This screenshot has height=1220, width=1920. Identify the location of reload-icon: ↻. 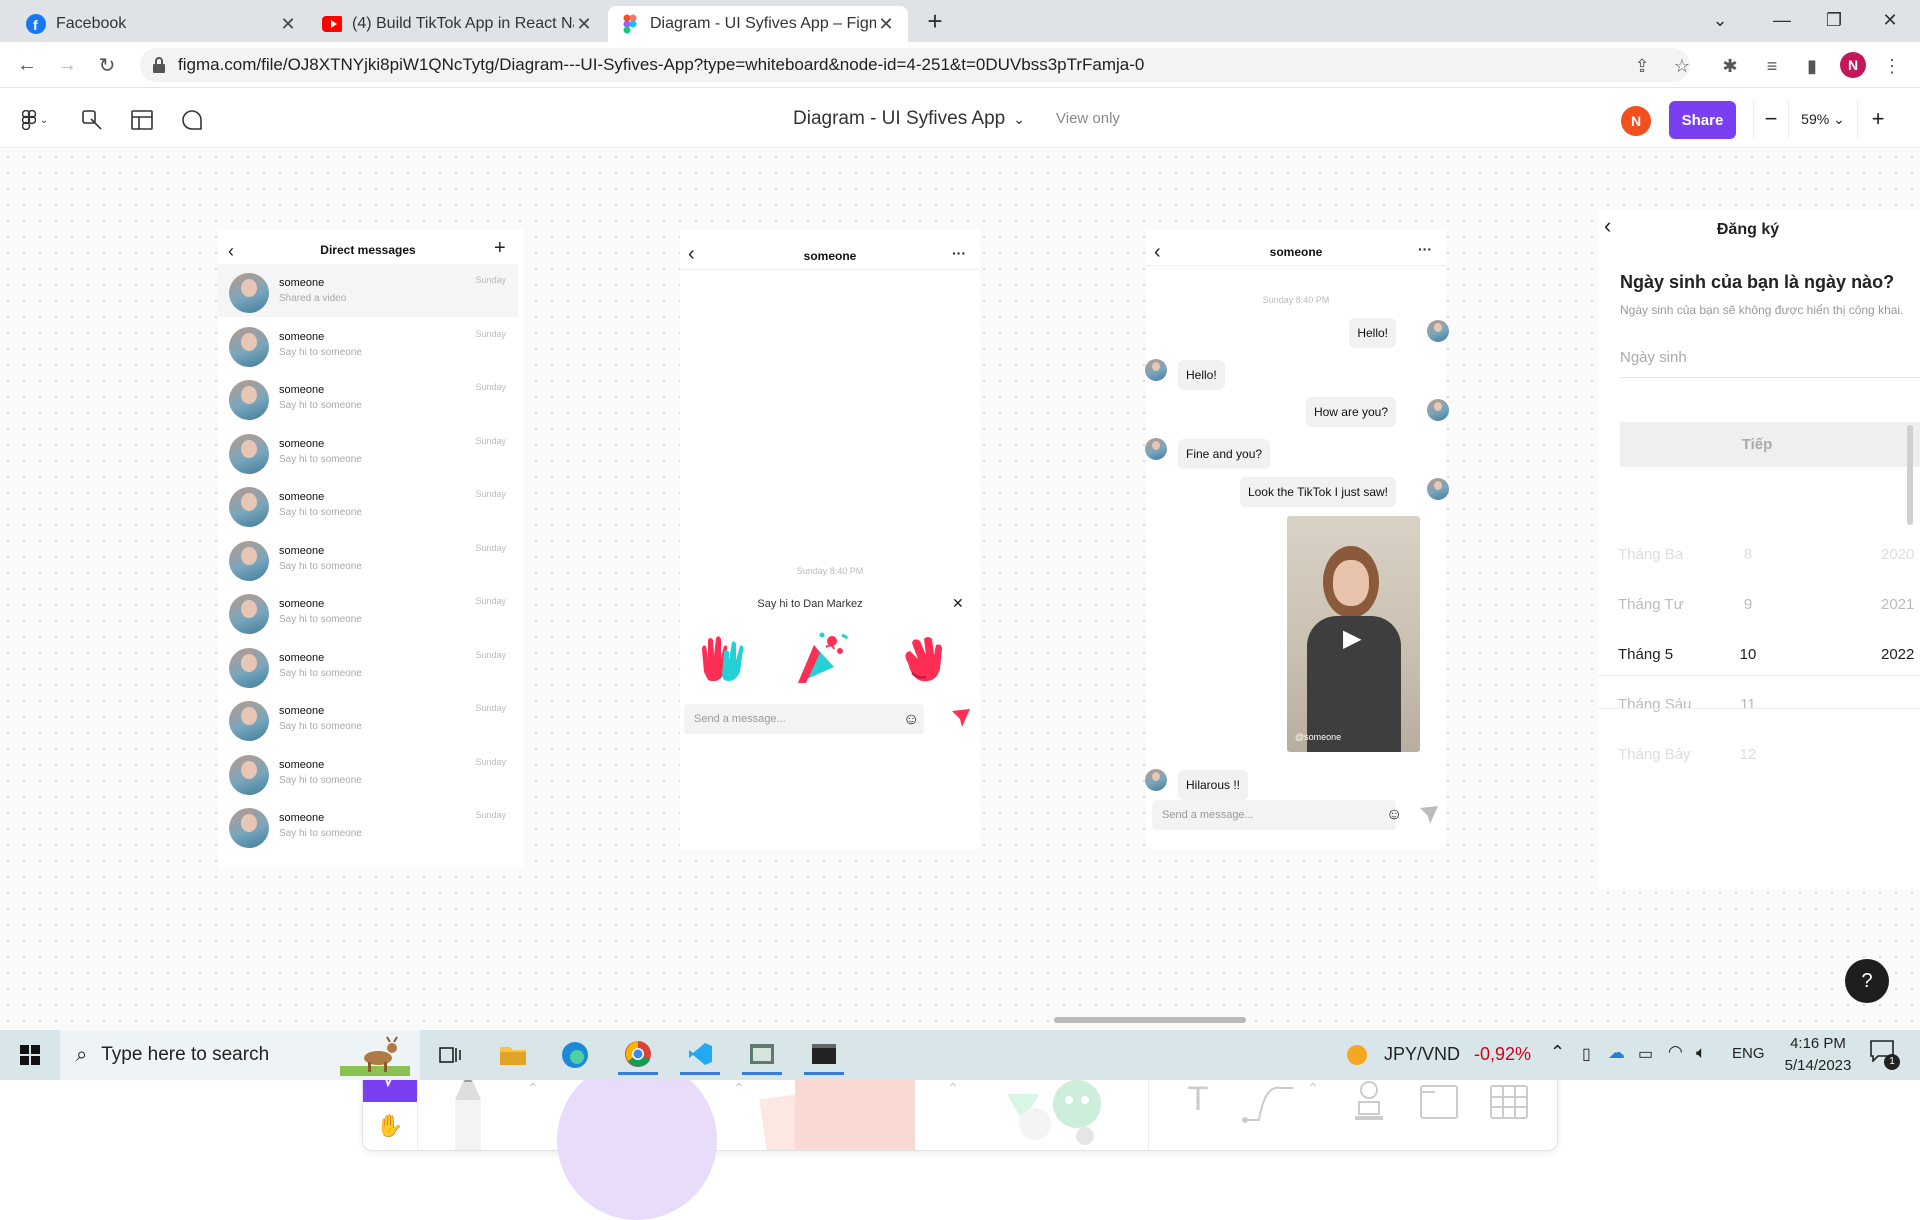
(107, 65).